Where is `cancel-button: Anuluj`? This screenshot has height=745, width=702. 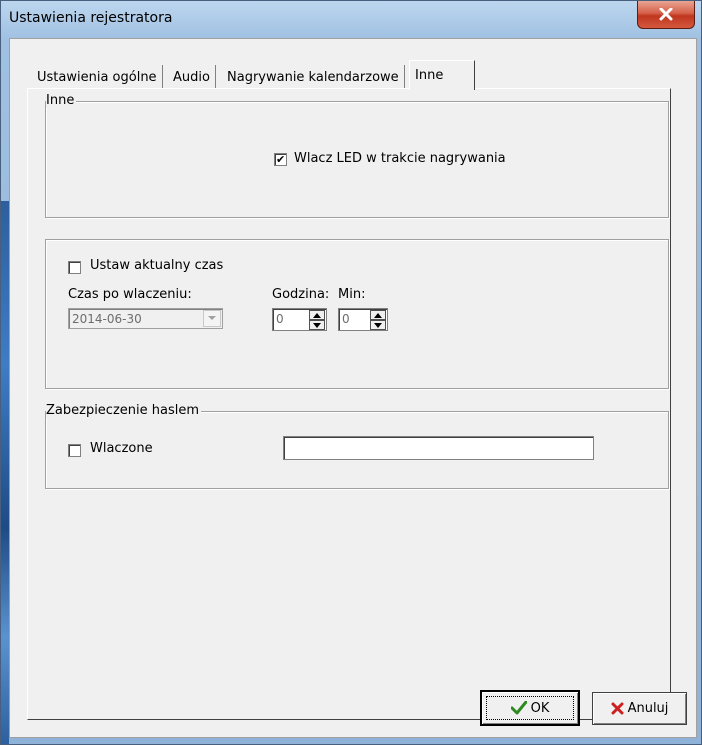 cancel-button: Anuluj is located at coordinates (639, 708).